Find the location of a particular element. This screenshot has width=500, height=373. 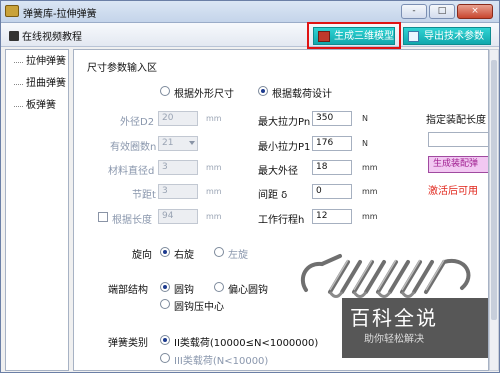

class-3-radio is located at coordinates (165, 358).